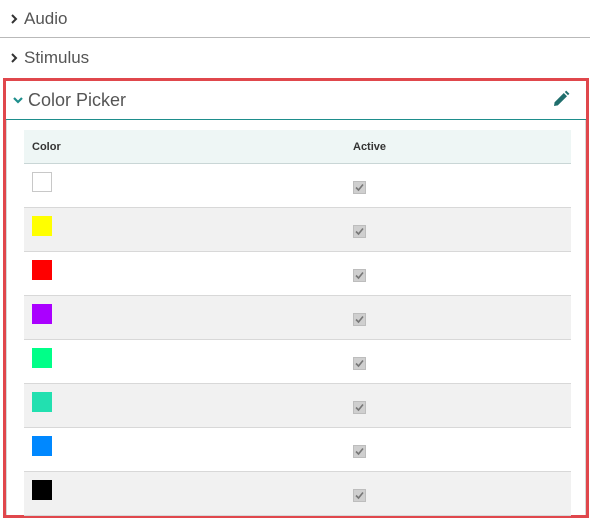  Describe the element at coordinates (57, 57) in the screenshot. I see `section-stimulus-label: Stimulus` at that location.